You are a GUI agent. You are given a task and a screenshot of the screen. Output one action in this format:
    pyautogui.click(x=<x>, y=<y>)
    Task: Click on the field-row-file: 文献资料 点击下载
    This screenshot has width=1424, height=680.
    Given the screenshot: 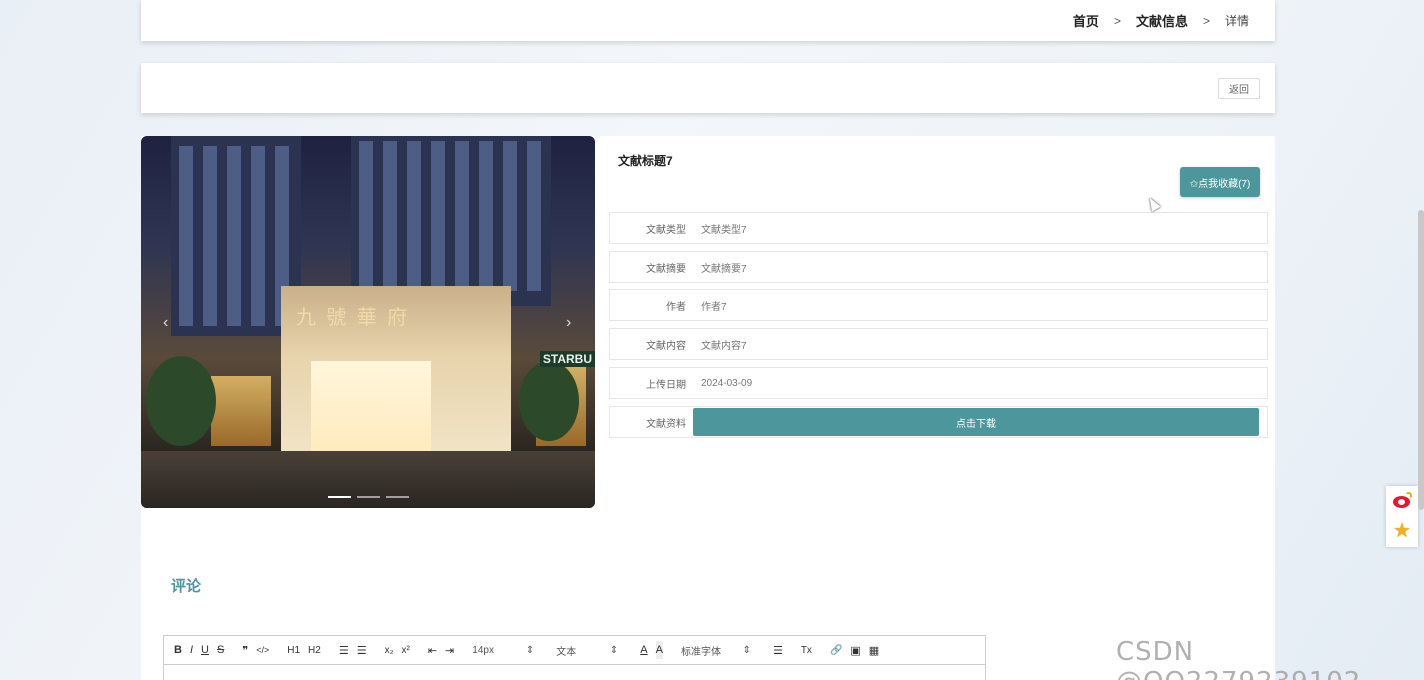 What is the action you would take?
    pyautogui.click(x=938, y=422)
    